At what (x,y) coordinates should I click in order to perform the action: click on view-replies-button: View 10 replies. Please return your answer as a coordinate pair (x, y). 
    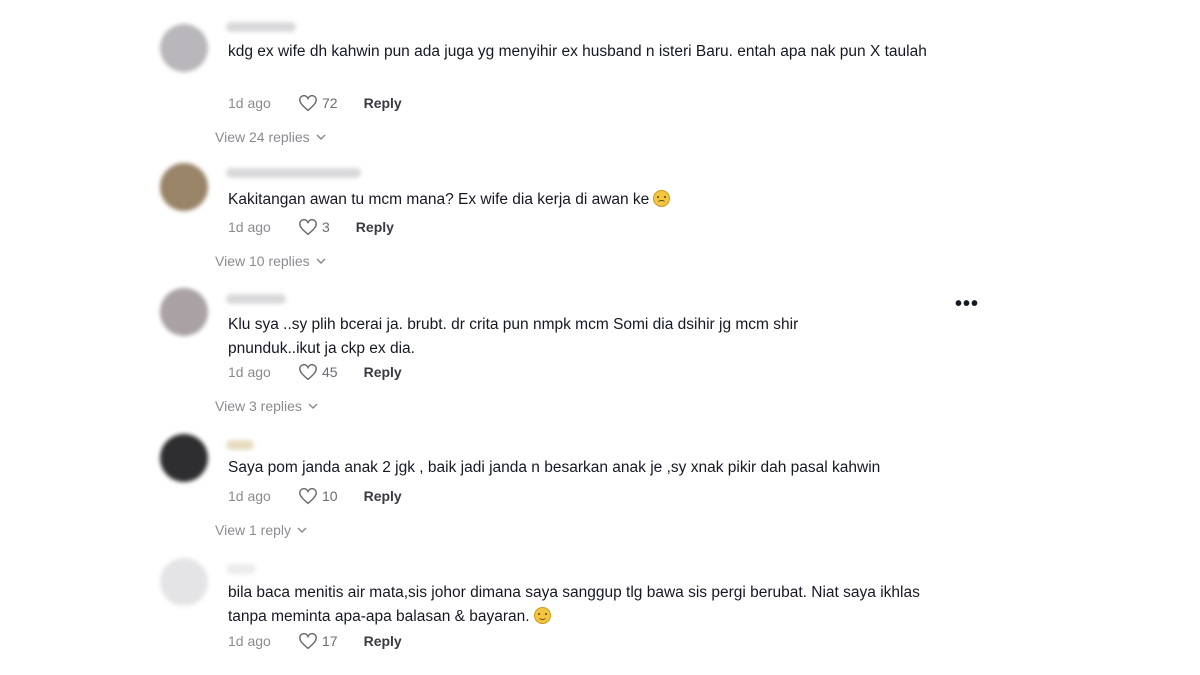
    Looking at the image, I should click on (270, 261).